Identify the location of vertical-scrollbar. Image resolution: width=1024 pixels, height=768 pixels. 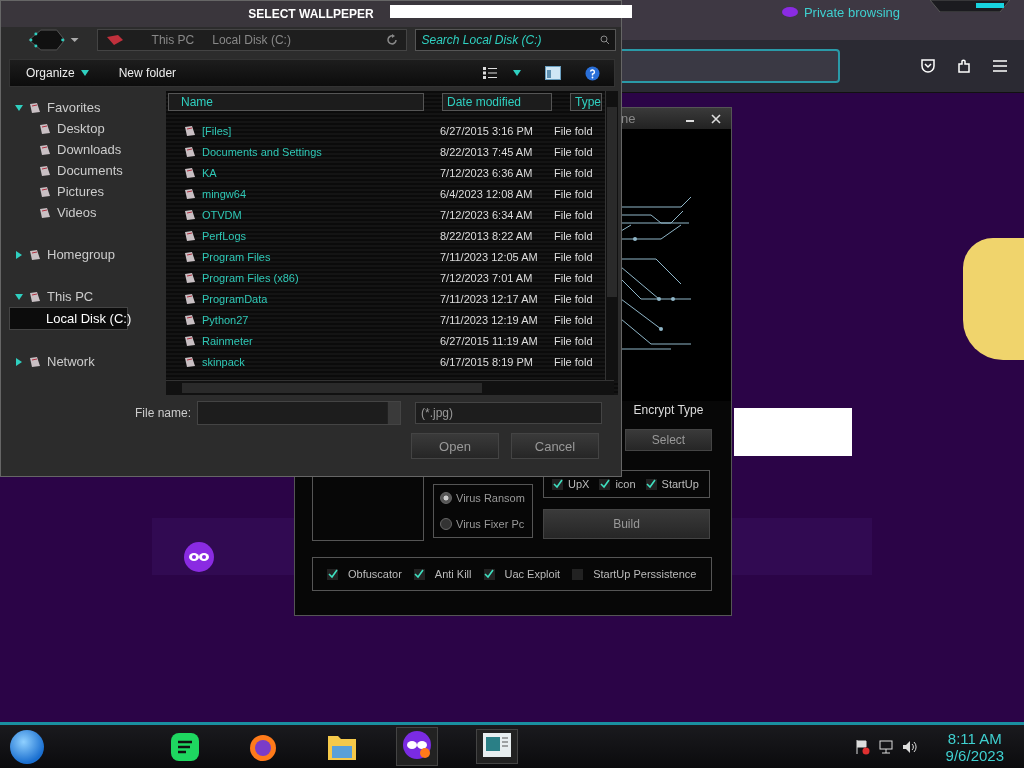
(611, 236).